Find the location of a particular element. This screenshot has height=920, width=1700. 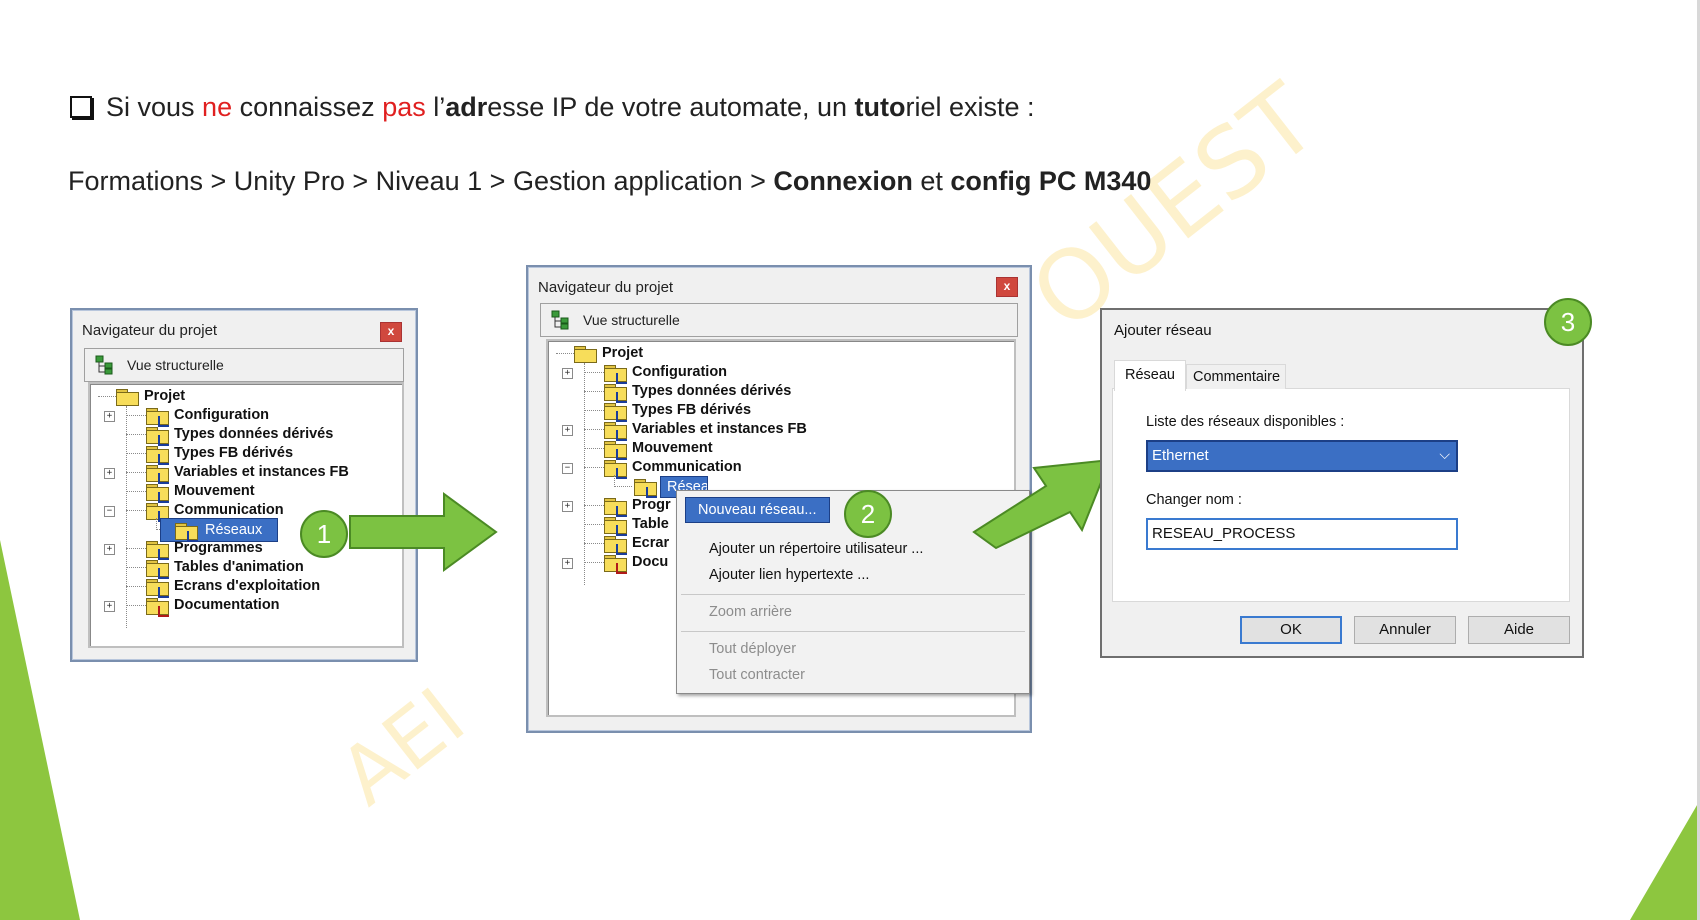

step-badge-3: 3 is located at coordinates (1568, 322).